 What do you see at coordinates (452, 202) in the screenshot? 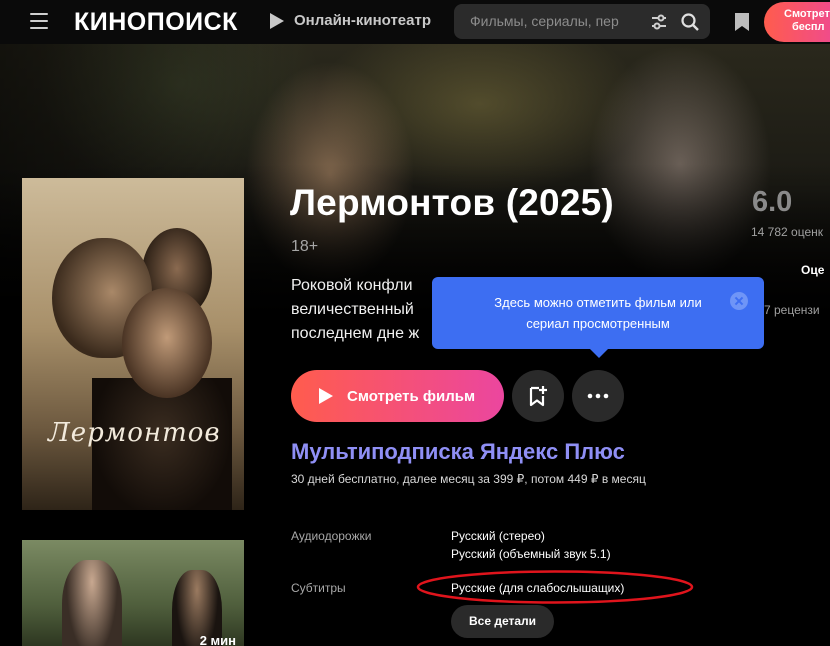
I see `film-title: Лермонтов (2025)` at bounding box center [452, 202].